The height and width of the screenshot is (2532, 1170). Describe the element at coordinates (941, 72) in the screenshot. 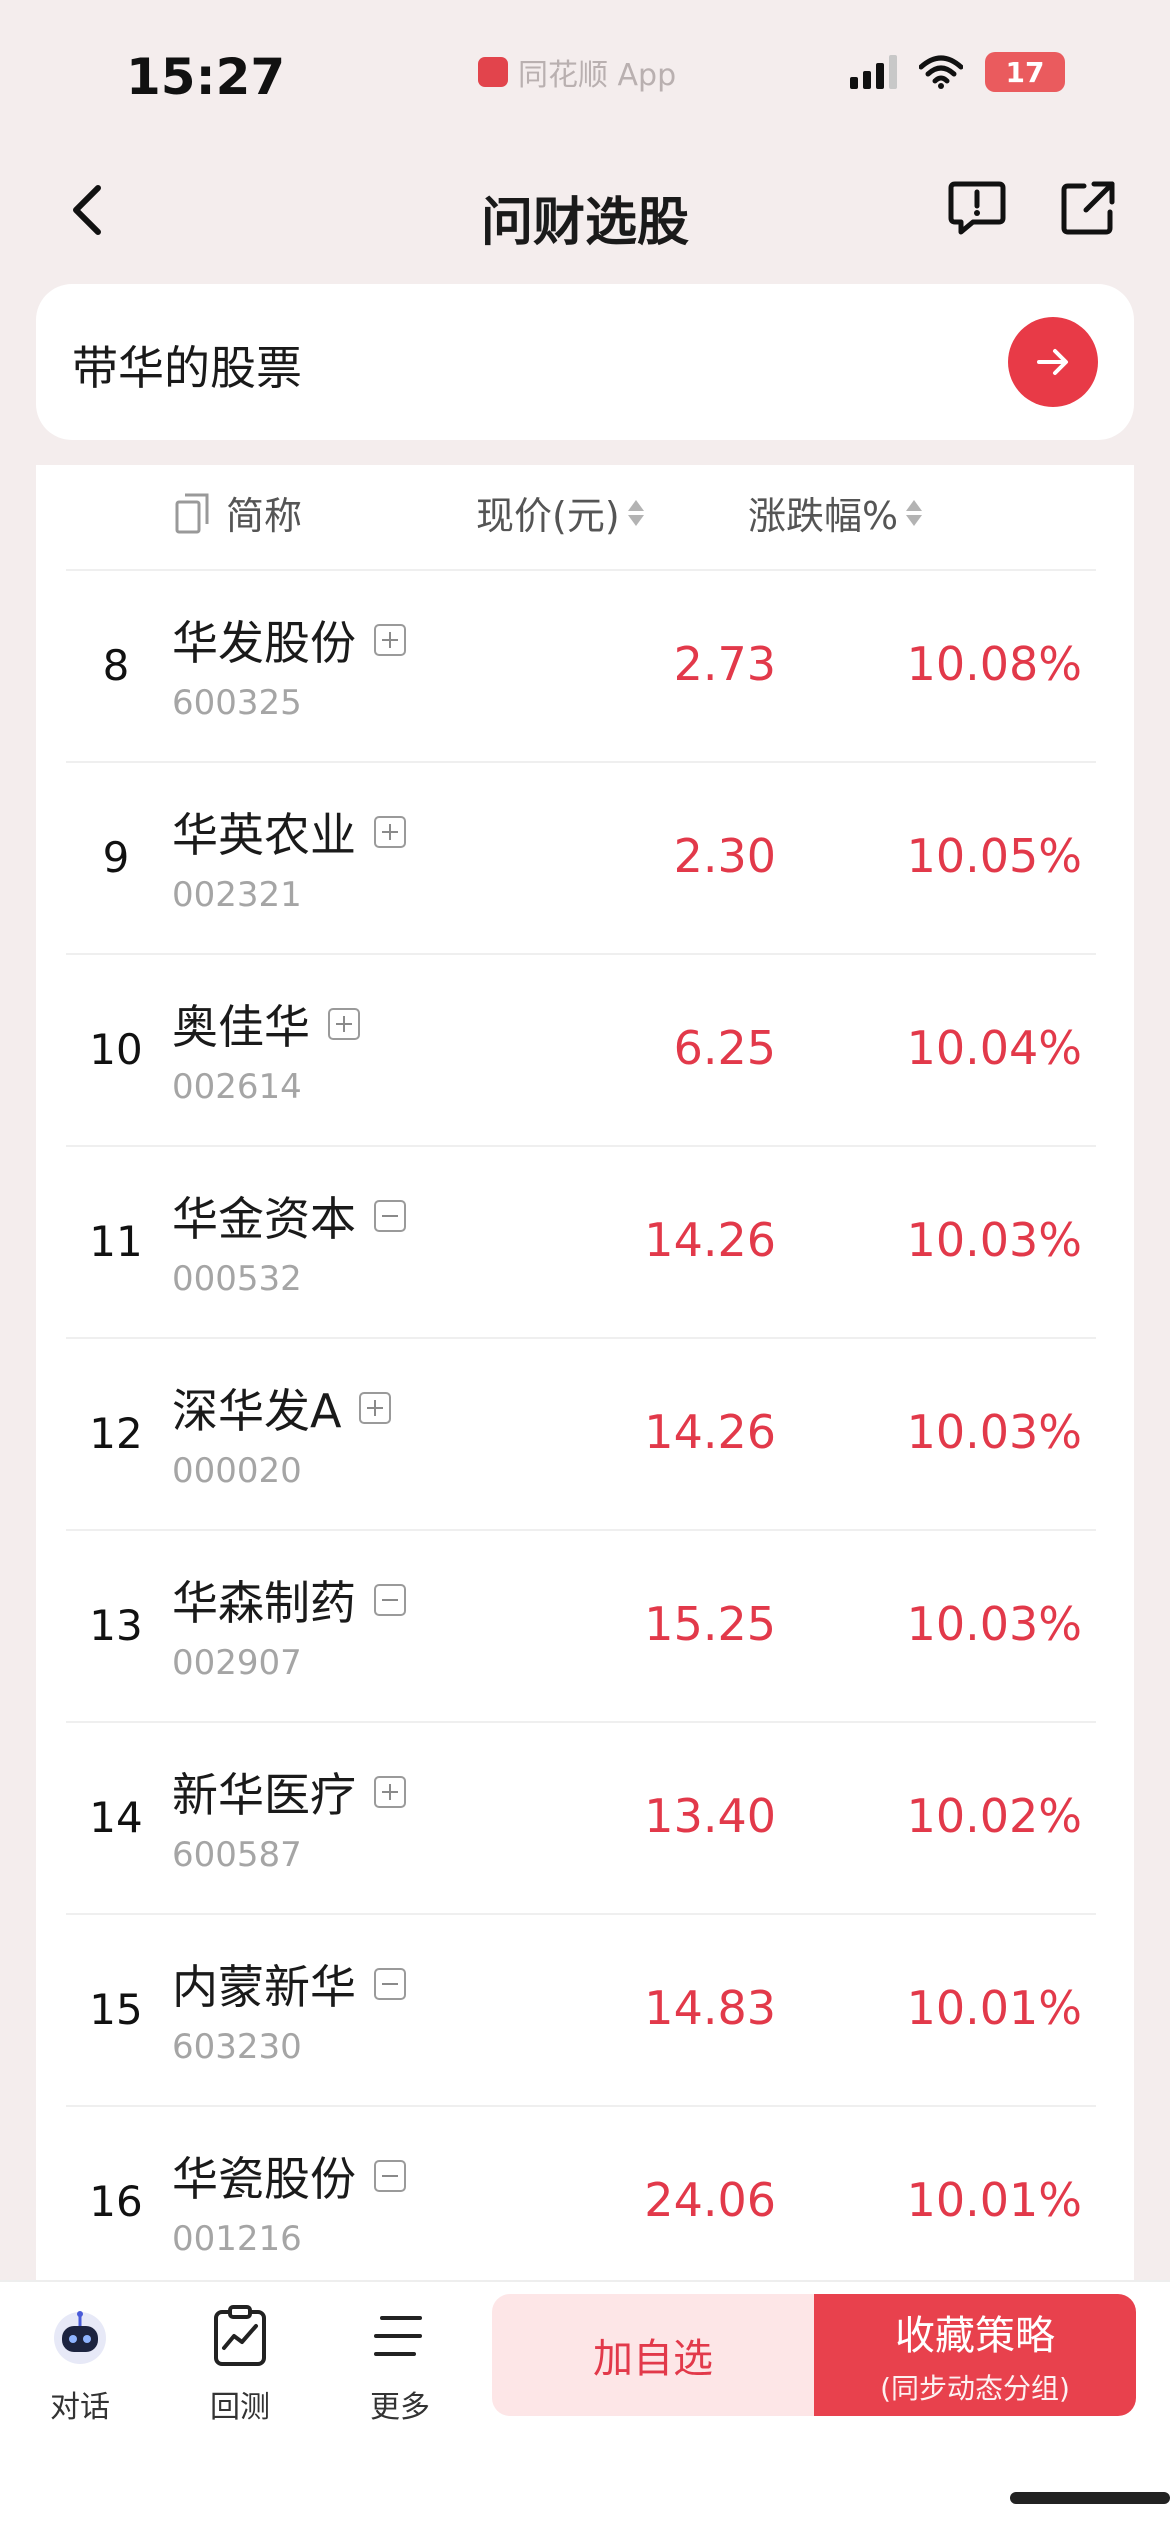

I see `wifi-icon` at that location.